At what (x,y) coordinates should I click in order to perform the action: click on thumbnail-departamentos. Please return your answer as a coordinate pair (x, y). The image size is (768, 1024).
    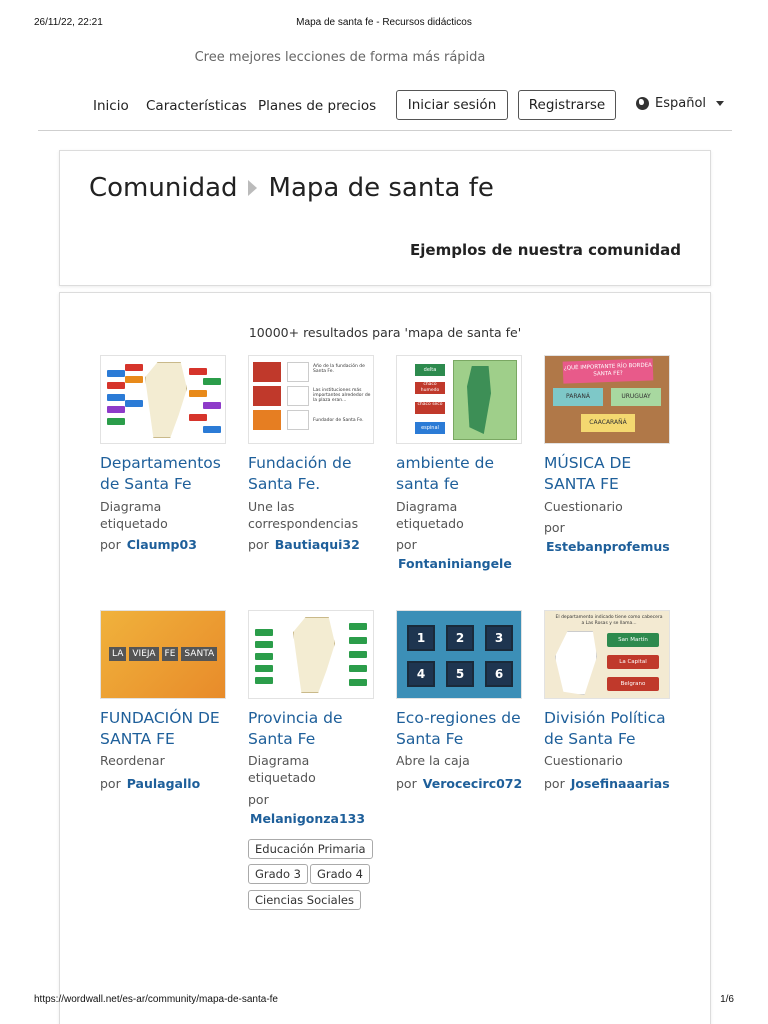
    Looking at the image, I should click on (163, 399).